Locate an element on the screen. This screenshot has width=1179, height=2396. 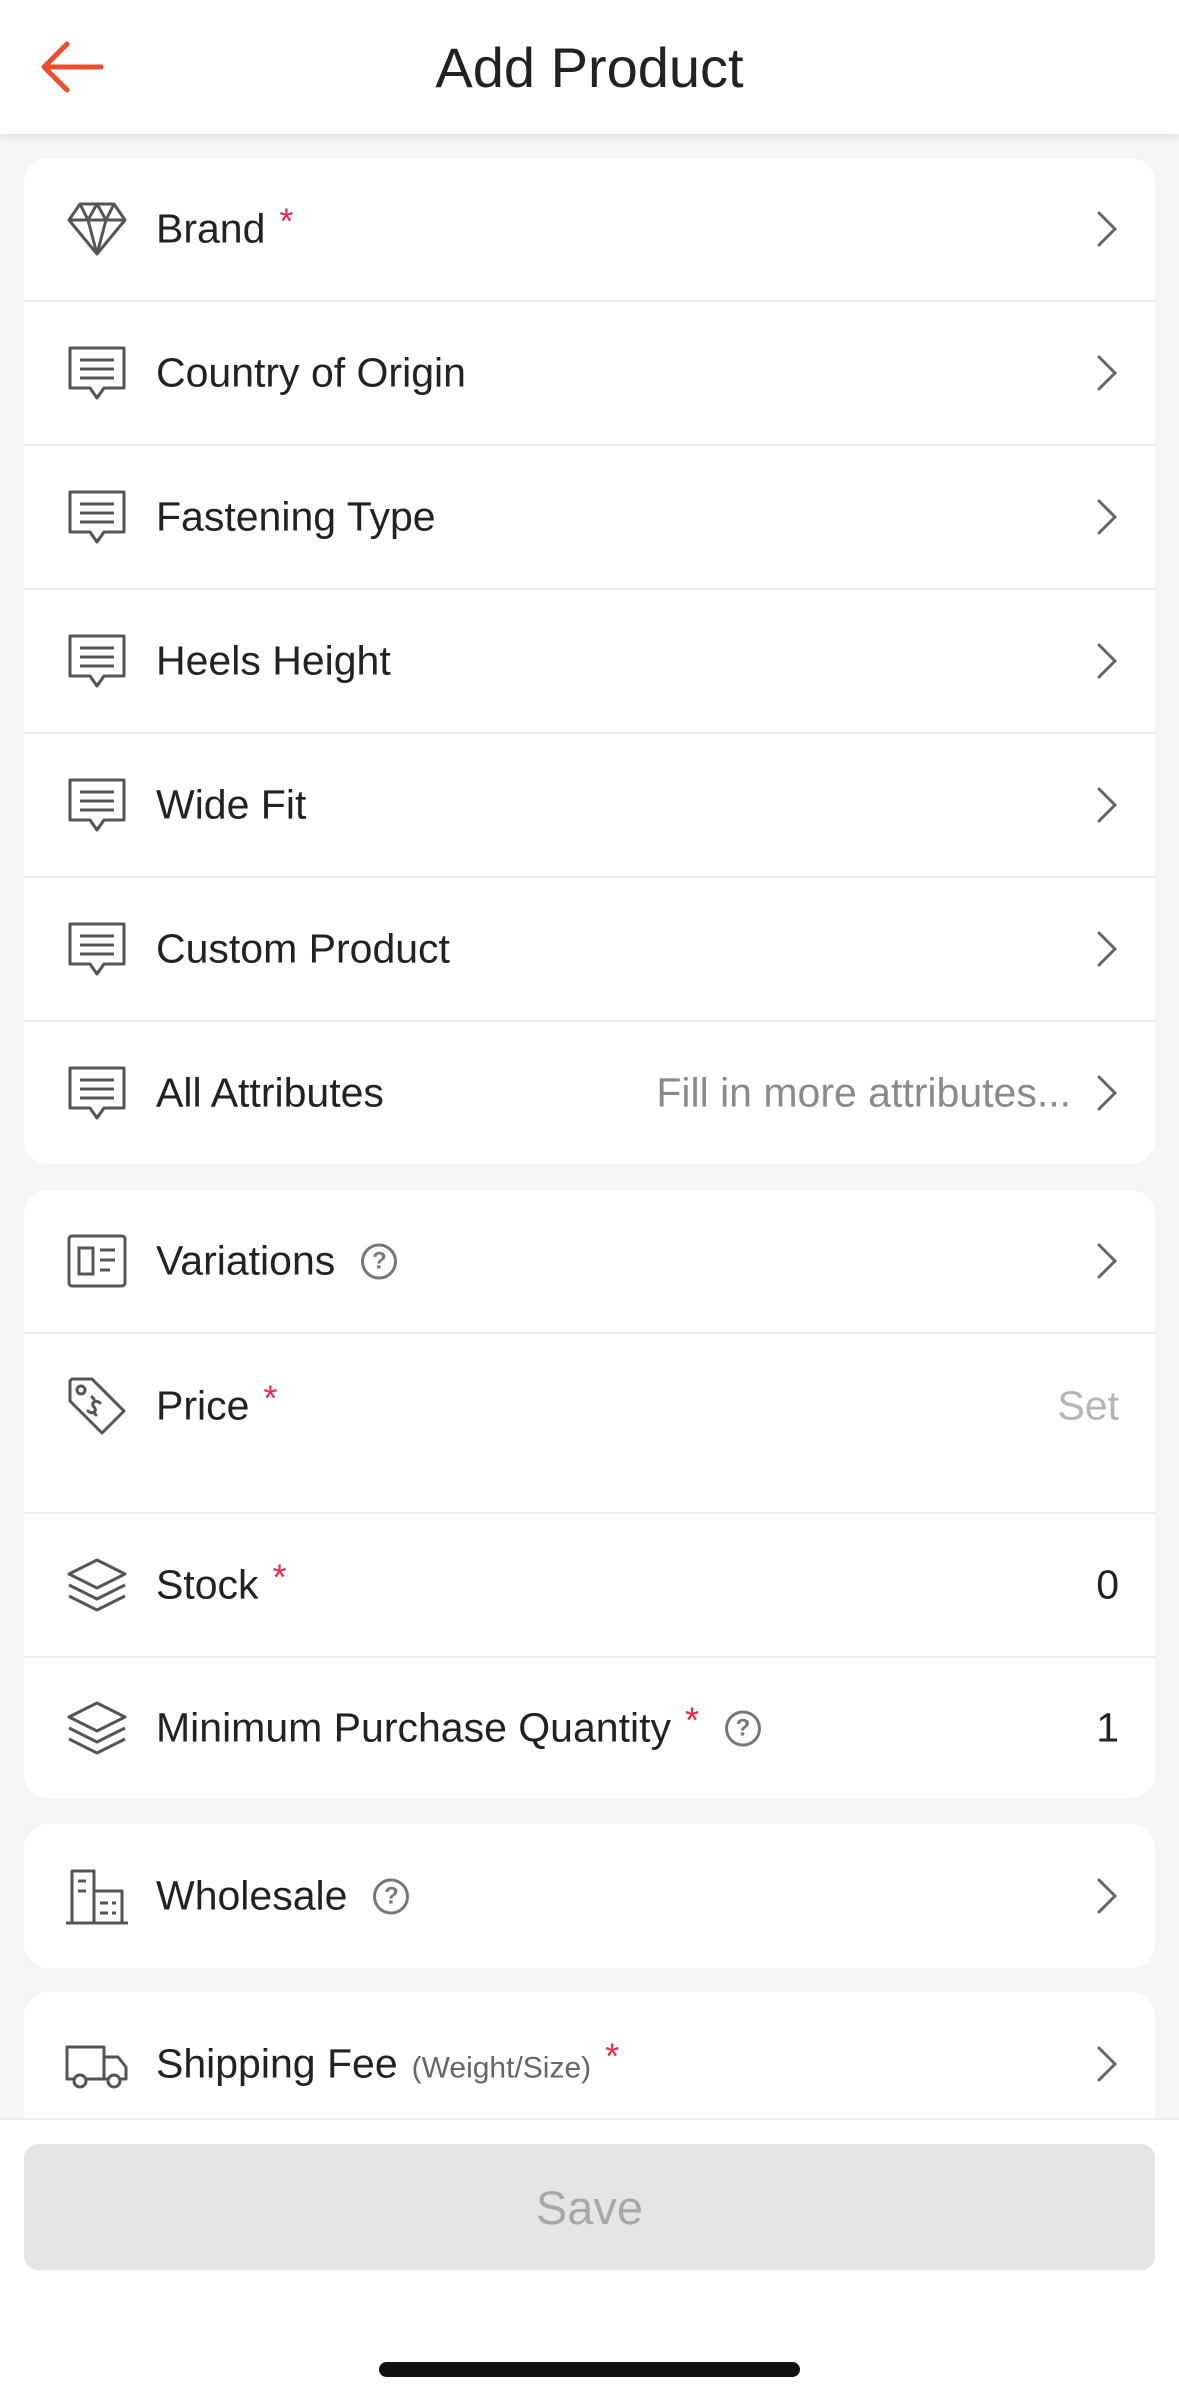
truck-icon is located at coordinates (97, 2064).